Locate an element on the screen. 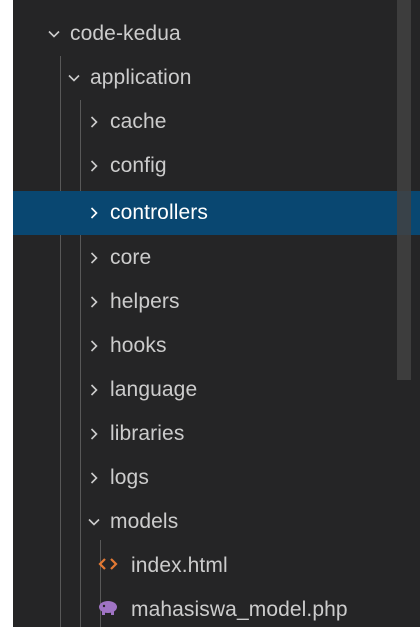  tree-item-core: core is located at coordinates (216, 258).